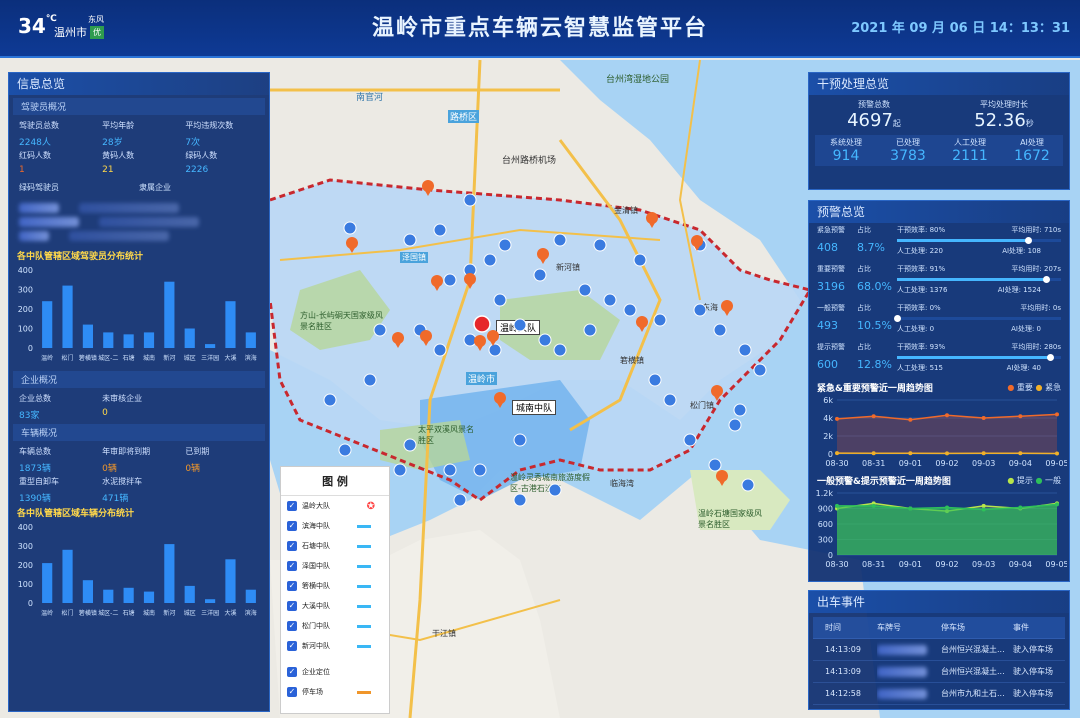 The image size is (1080, 718). Describe the element at coordinates (909, 693) in the screenshot. I see `plate-blurred` at that location.